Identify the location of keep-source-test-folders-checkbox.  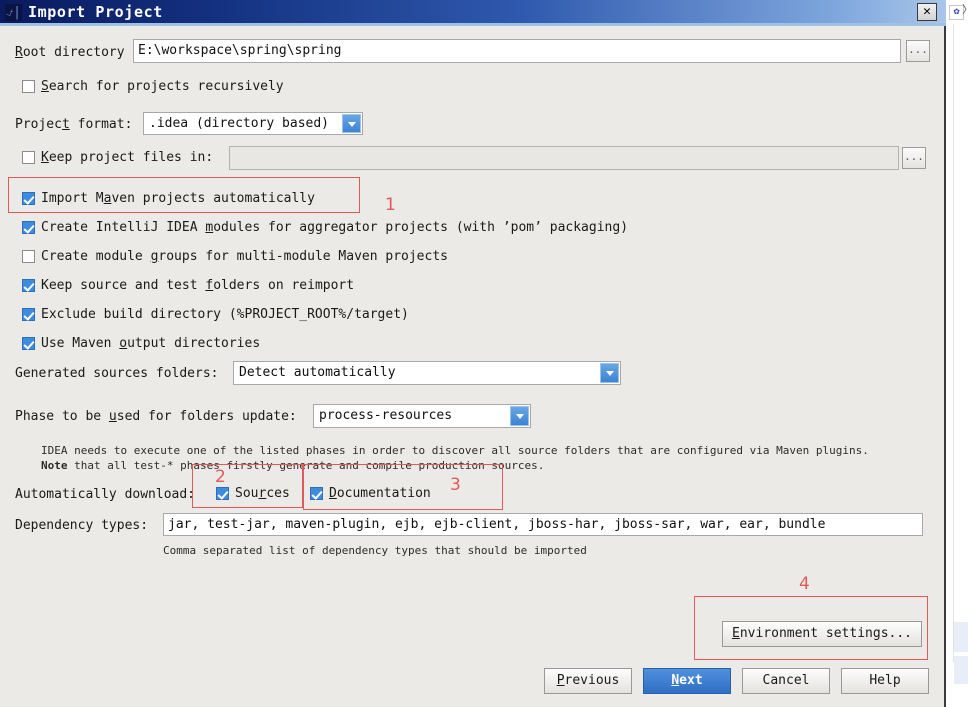
(28, 285).